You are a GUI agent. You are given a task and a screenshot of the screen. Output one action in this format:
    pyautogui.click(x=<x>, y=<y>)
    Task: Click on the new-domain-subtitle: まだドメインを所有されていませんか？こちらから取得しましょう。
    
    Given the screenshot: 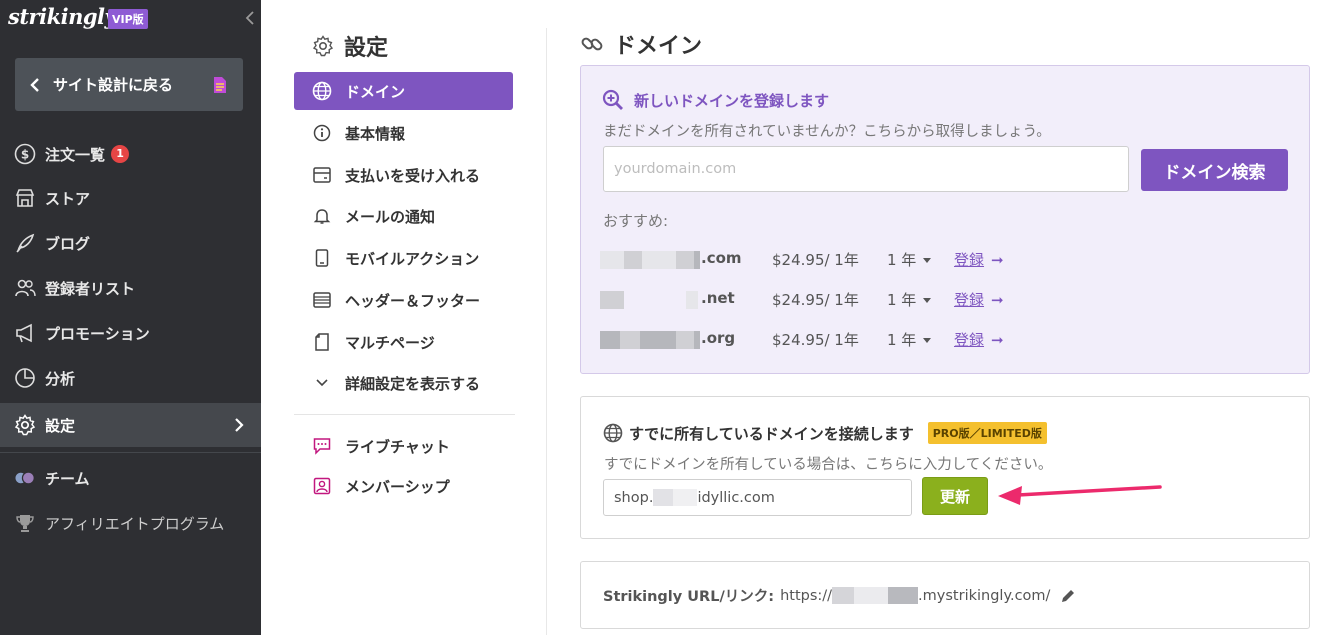 What is the action you would take?
    pyautogui.click(x=827, y=132)
    